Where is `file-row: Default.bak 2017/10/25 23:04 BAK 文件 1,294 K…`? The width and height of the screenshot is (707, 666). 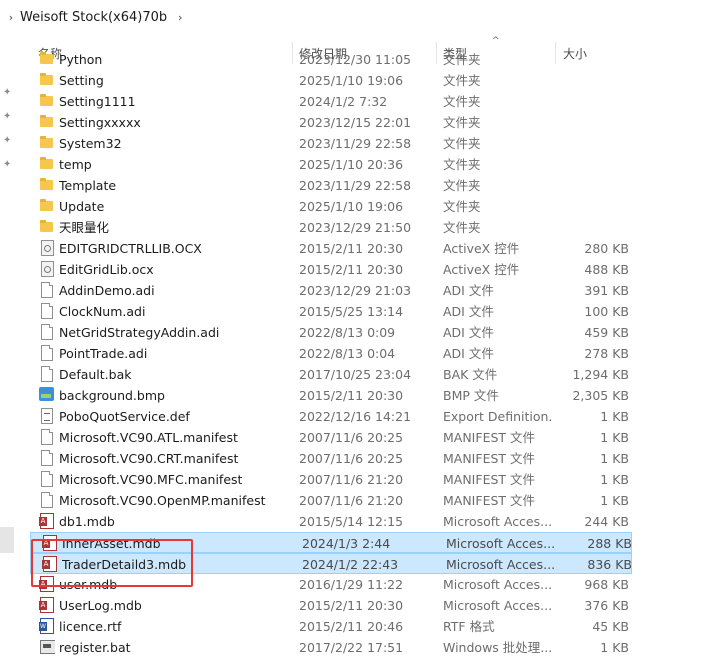 file-row: Default.bak 2017/10/25 23:04 BAK 文件 1,294 K… is located at coordinates (330, 374).